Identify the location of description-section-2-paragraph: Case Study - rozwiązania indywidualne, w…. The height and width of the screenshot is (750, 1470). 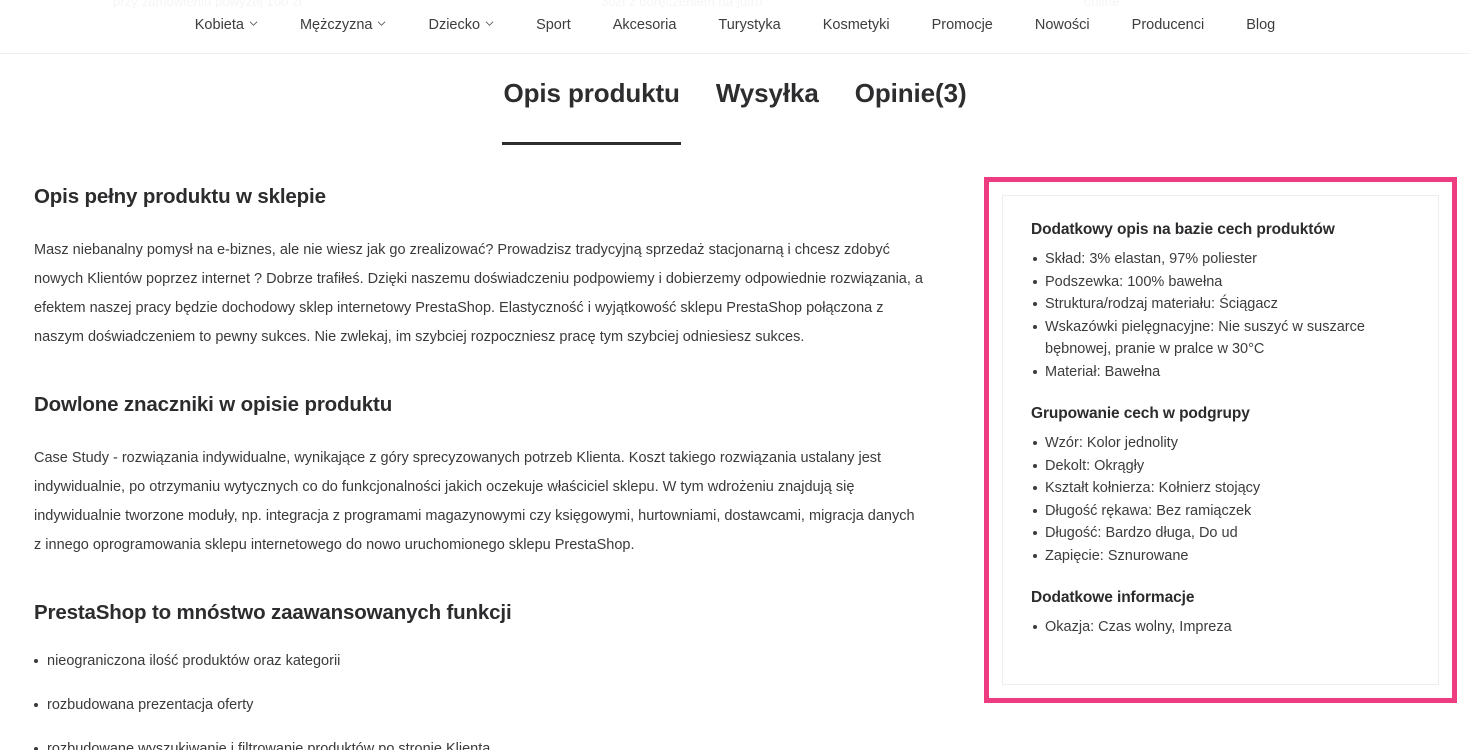
(474, 501).